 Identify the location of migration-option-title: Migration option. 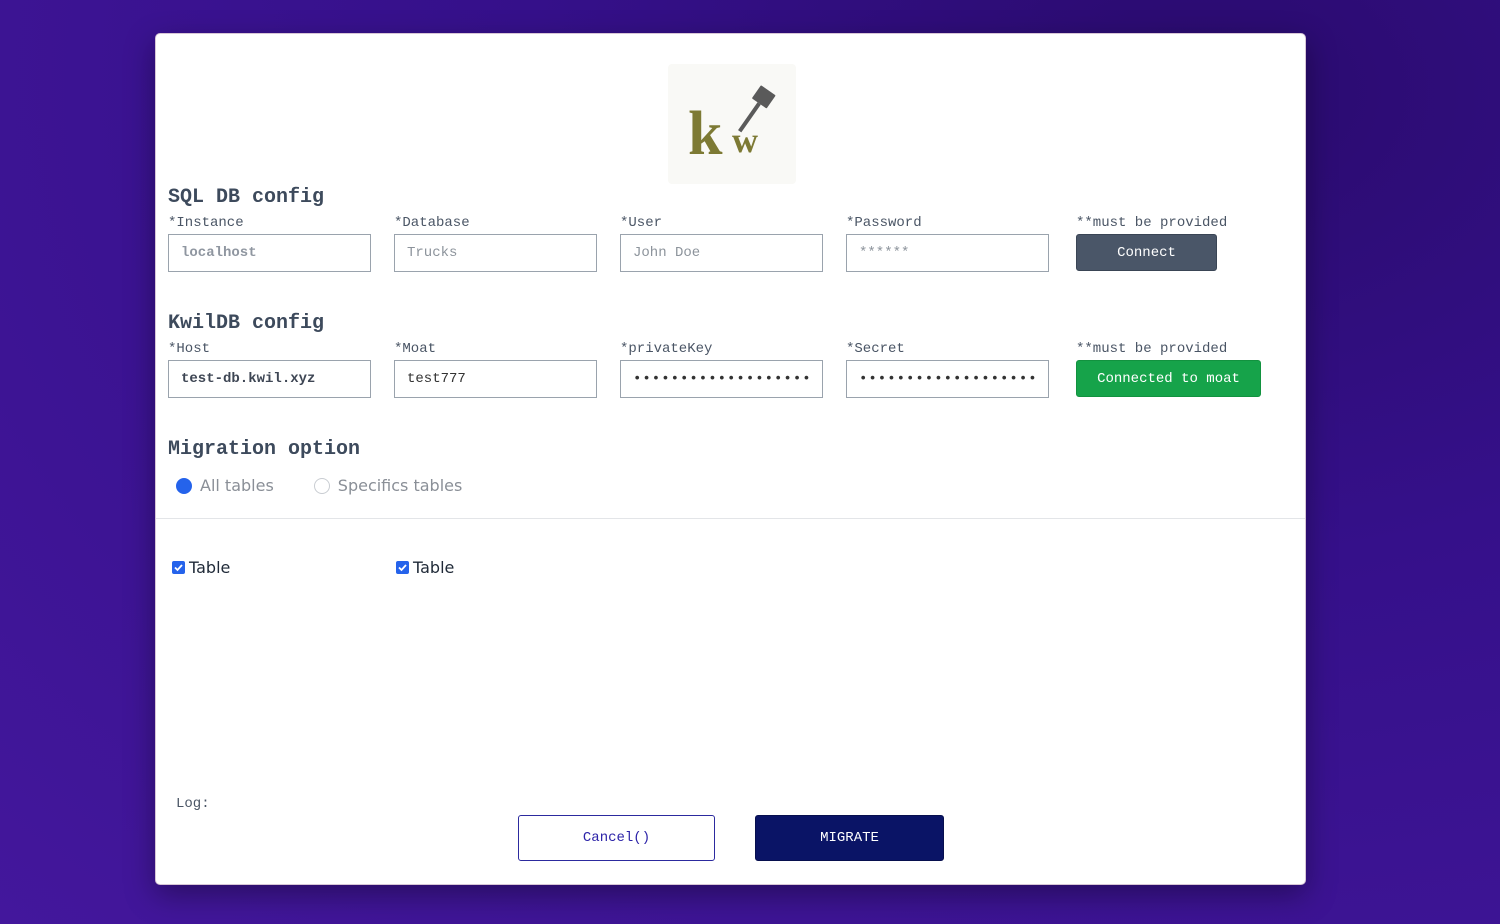
(264, 449).